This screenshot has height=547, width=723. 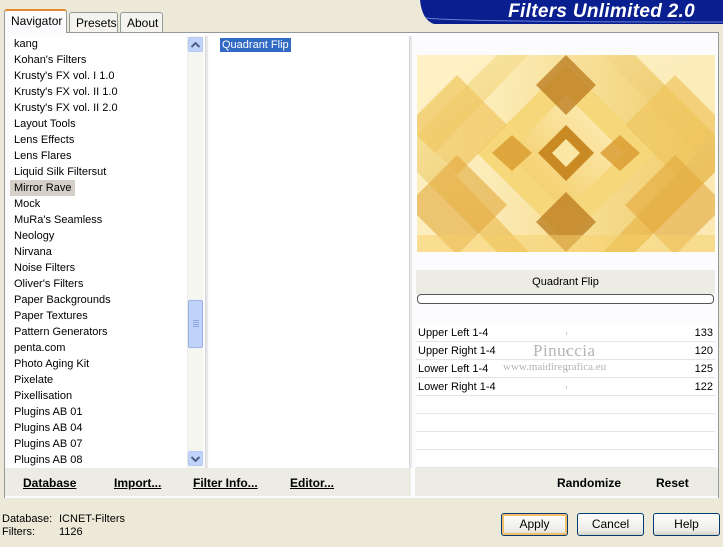 I want to click on category-item: Plugins AB 07, so click(x=98, y=444).